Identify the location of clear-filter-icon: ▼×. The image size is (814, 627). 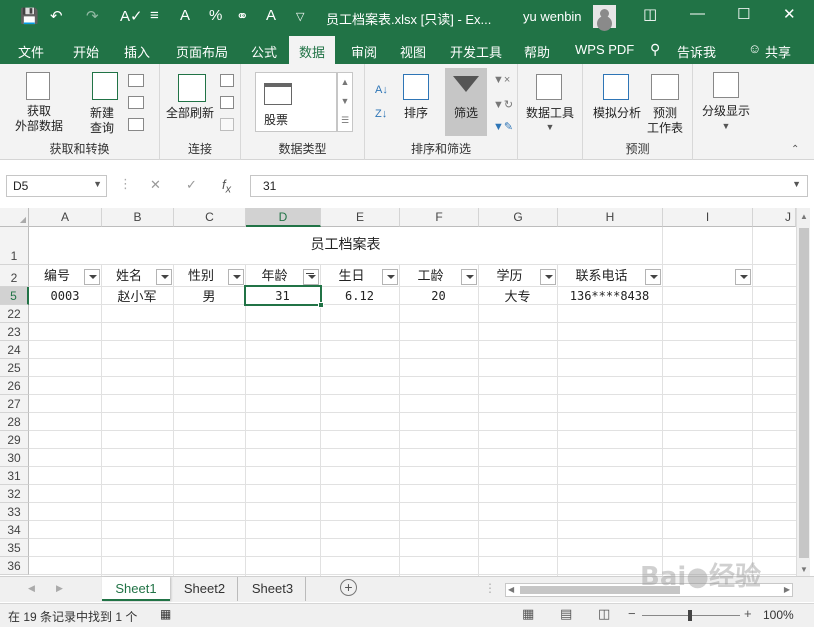
(501, 80).